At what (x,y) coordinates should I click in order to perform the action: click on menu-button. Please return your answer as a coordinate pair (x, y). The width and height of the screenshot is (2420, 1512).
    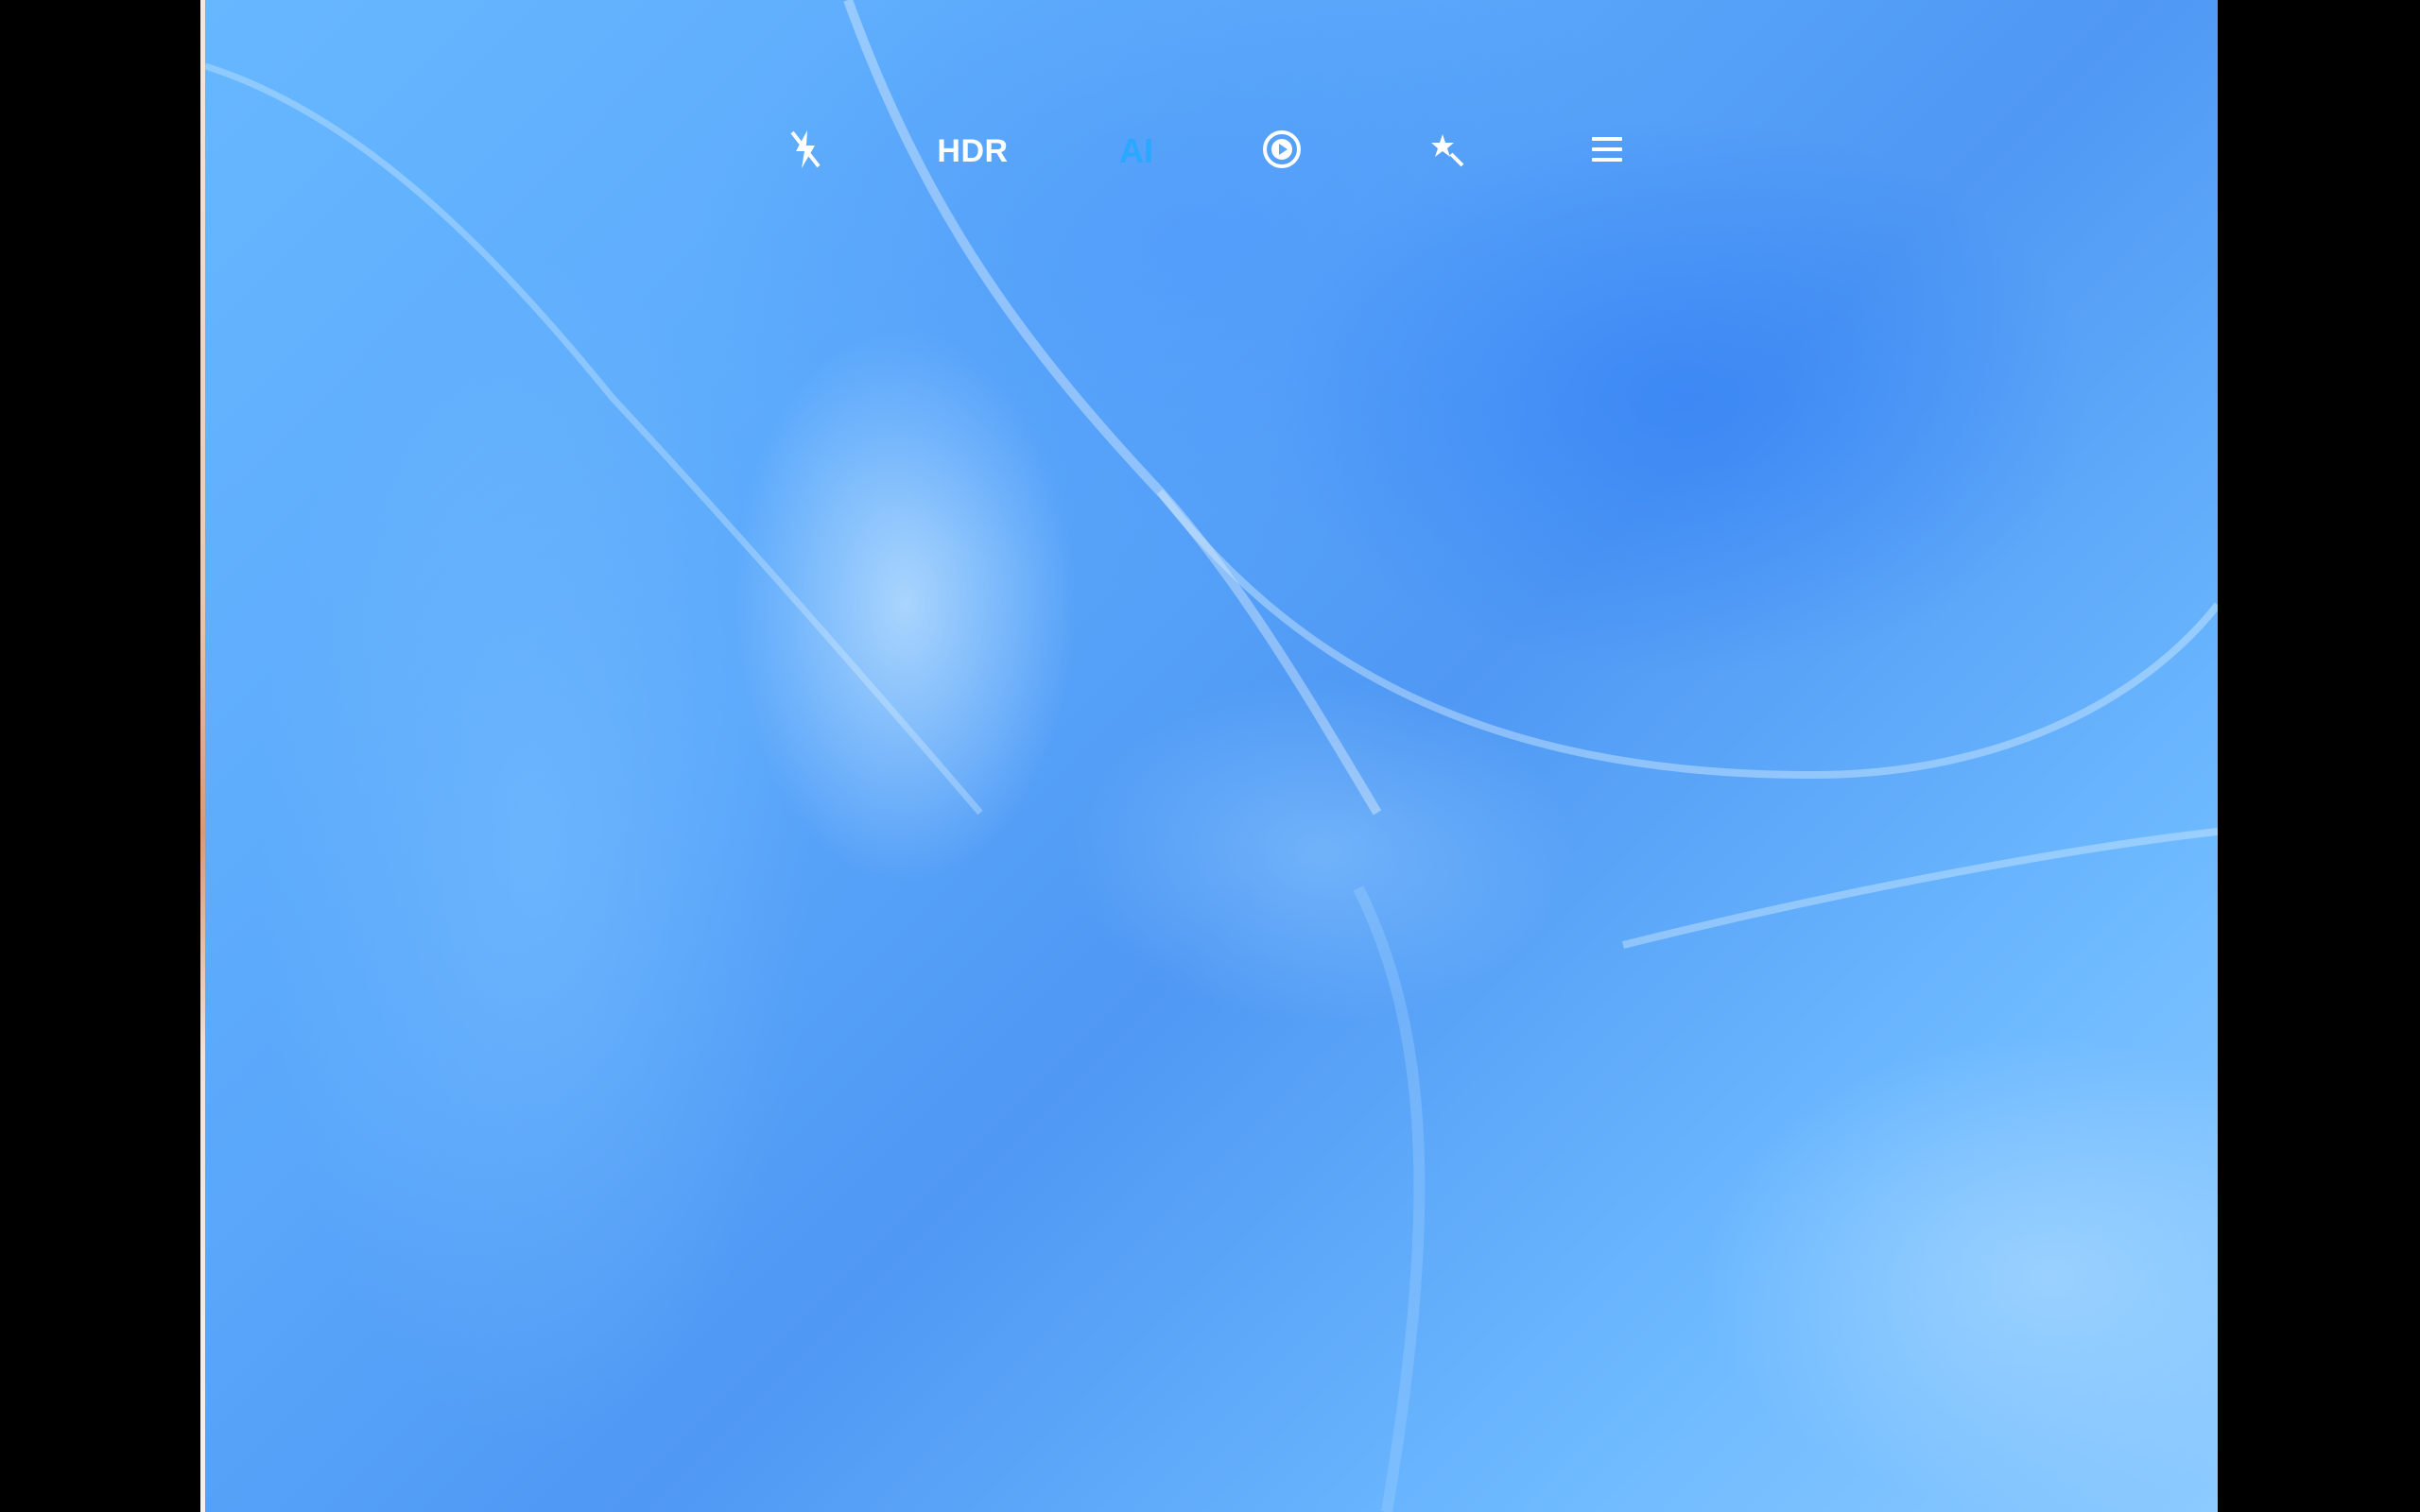
    Looking at the image, I should click on (1607, 151).